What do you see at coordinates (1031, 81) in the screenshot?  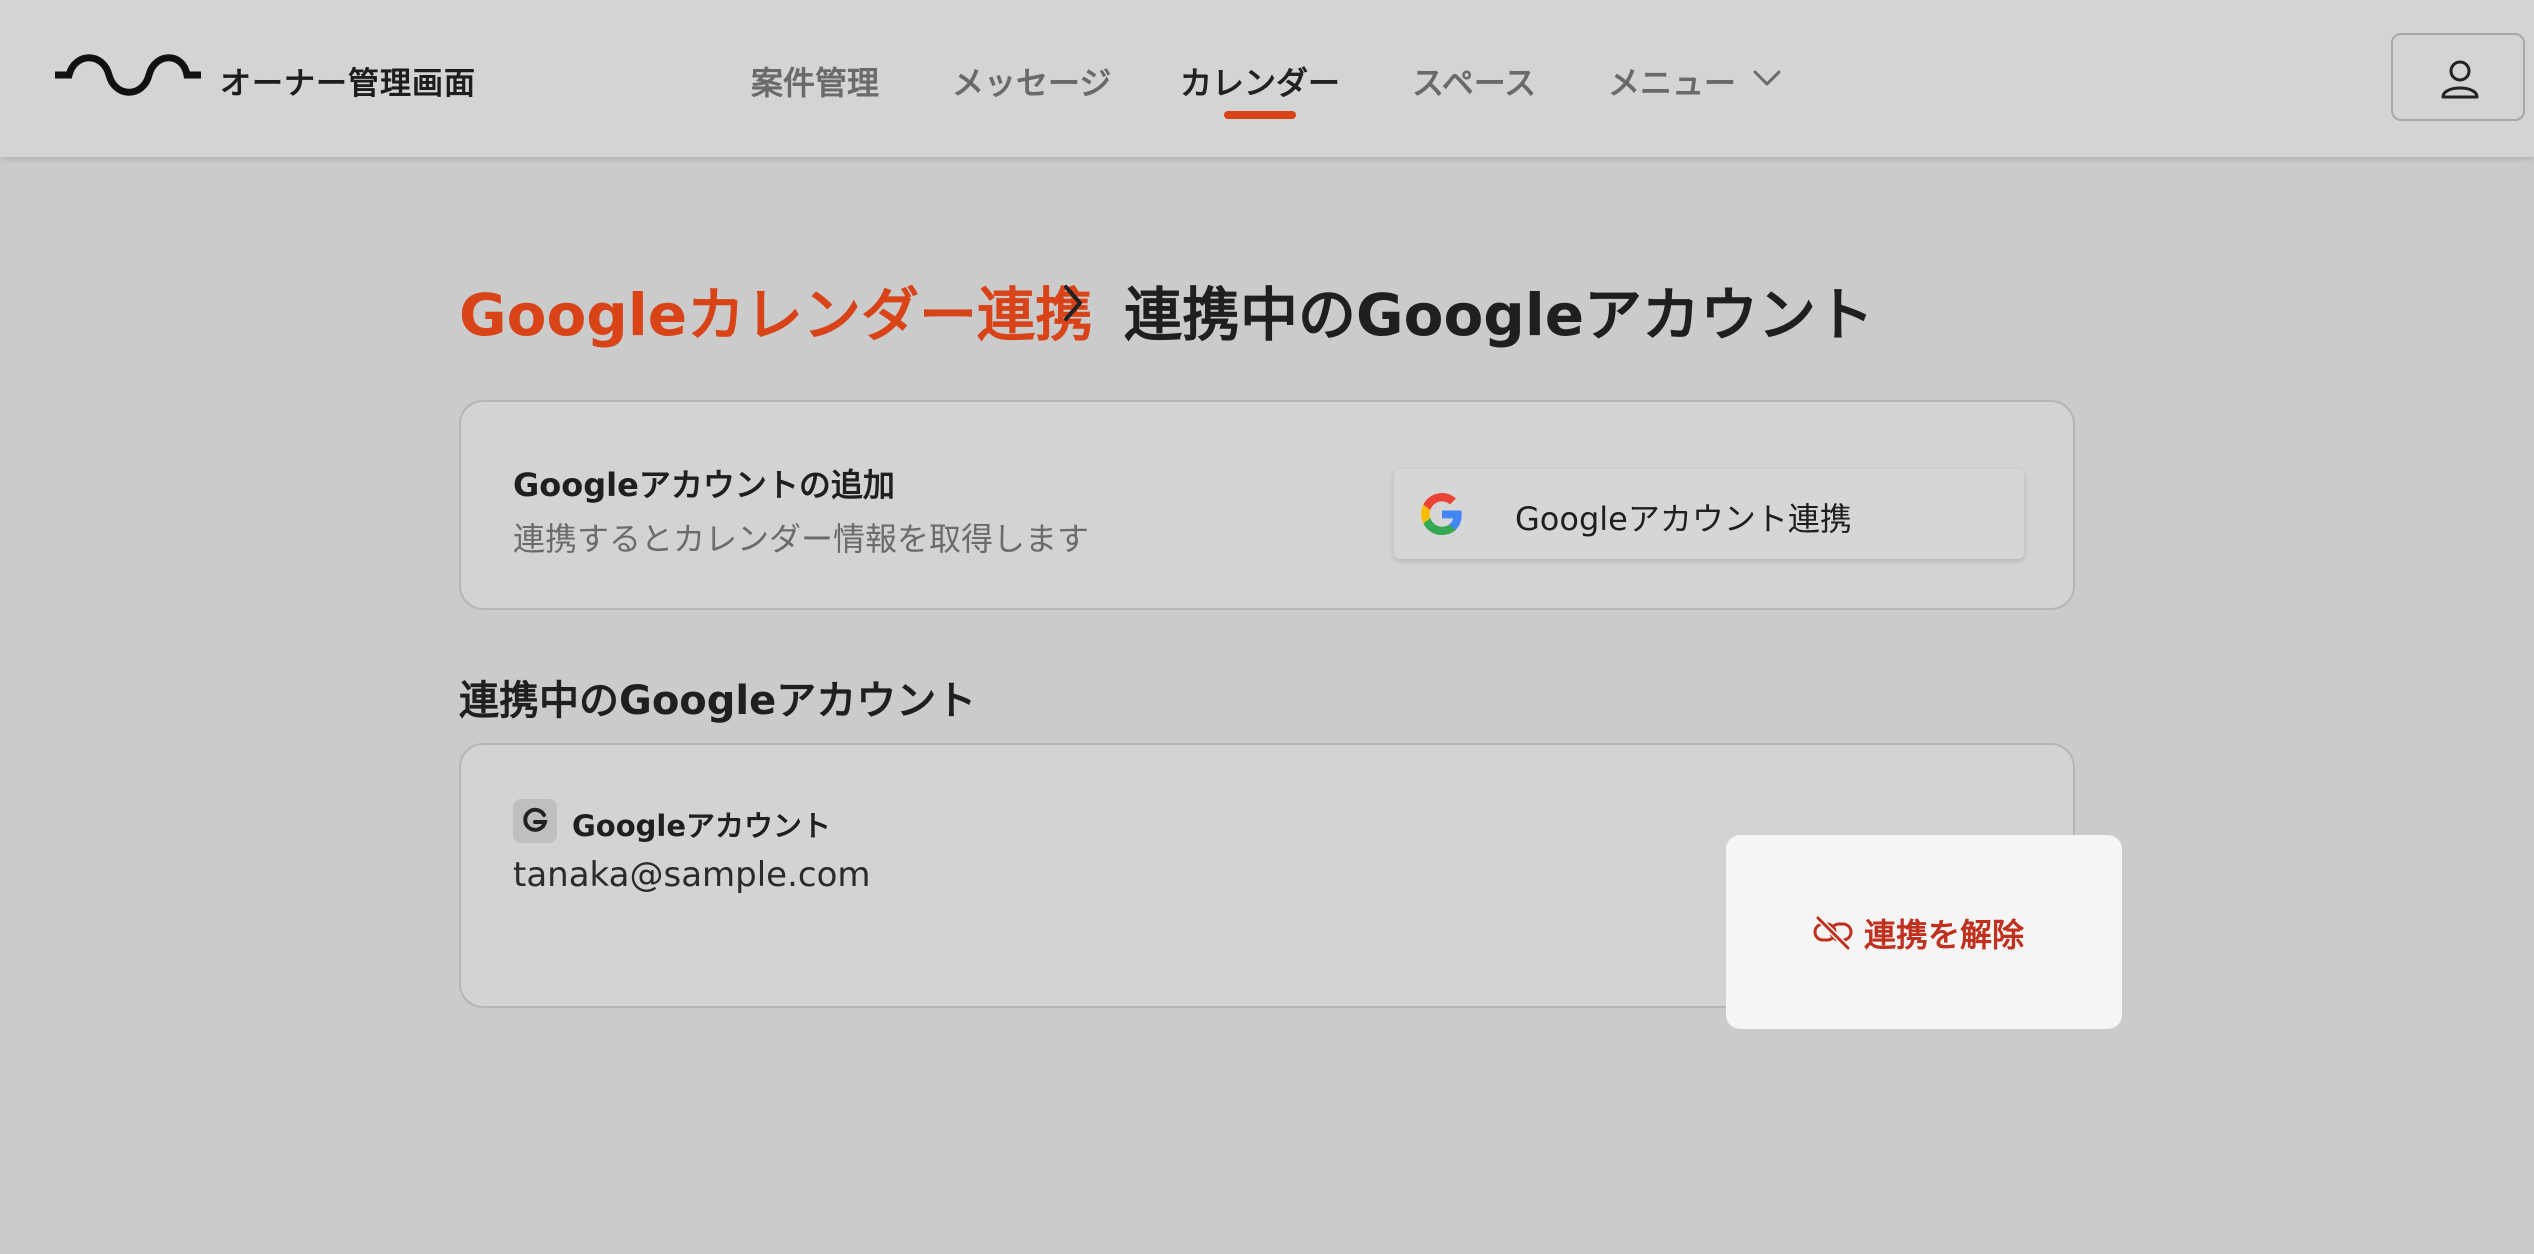 I see `nav-item-messages: メッセージ` at bounding box center [1031, 81].